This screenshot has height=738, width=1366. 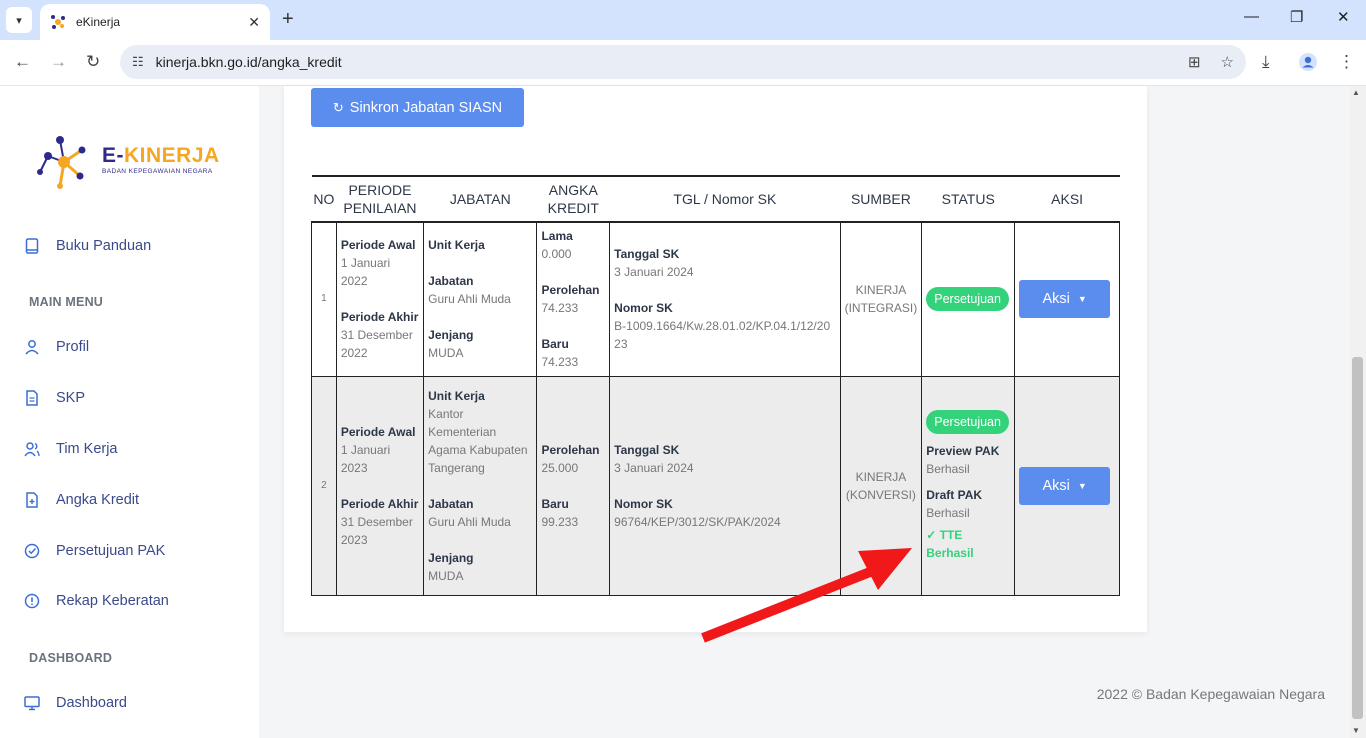 What do you see at coordinates (91, 703) in the screenshot?
I see `sidebar-item-label: Dashboard` at bounding box center [91, 703].